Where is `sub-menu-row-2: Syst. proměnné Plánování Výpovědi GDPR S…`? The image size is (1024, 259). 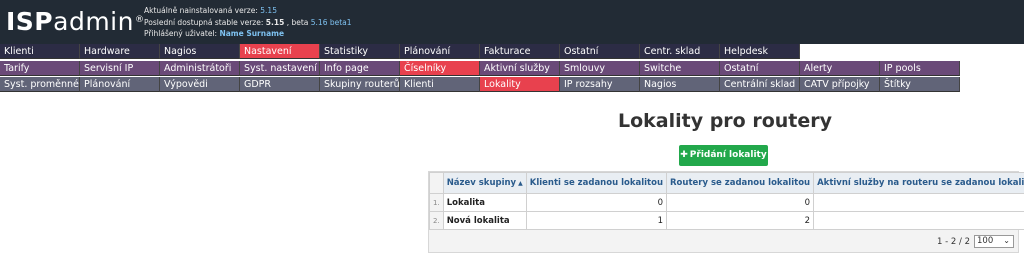 sub-menu-row-2: Syst. proměnné Plánování Výpovědi GDPR S… is located at coordinates (480, 84).